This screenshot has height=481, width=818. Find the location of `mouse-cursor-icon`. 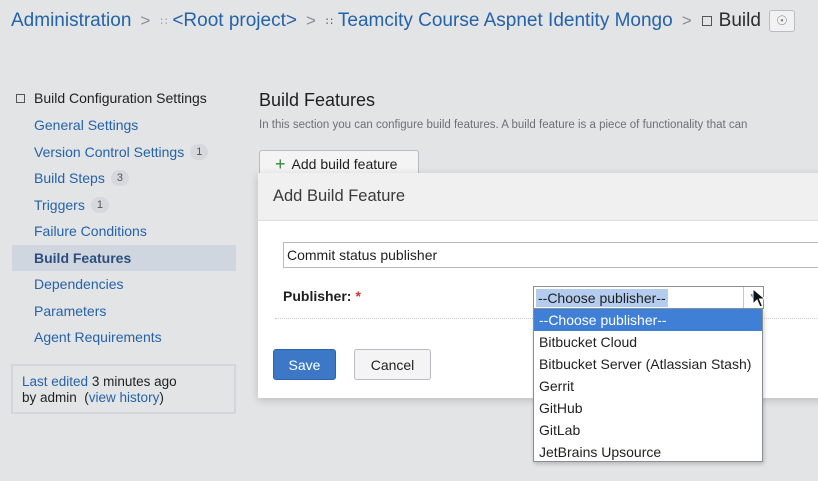

mouse-cursor-icon is located at coordinates (759, 298).